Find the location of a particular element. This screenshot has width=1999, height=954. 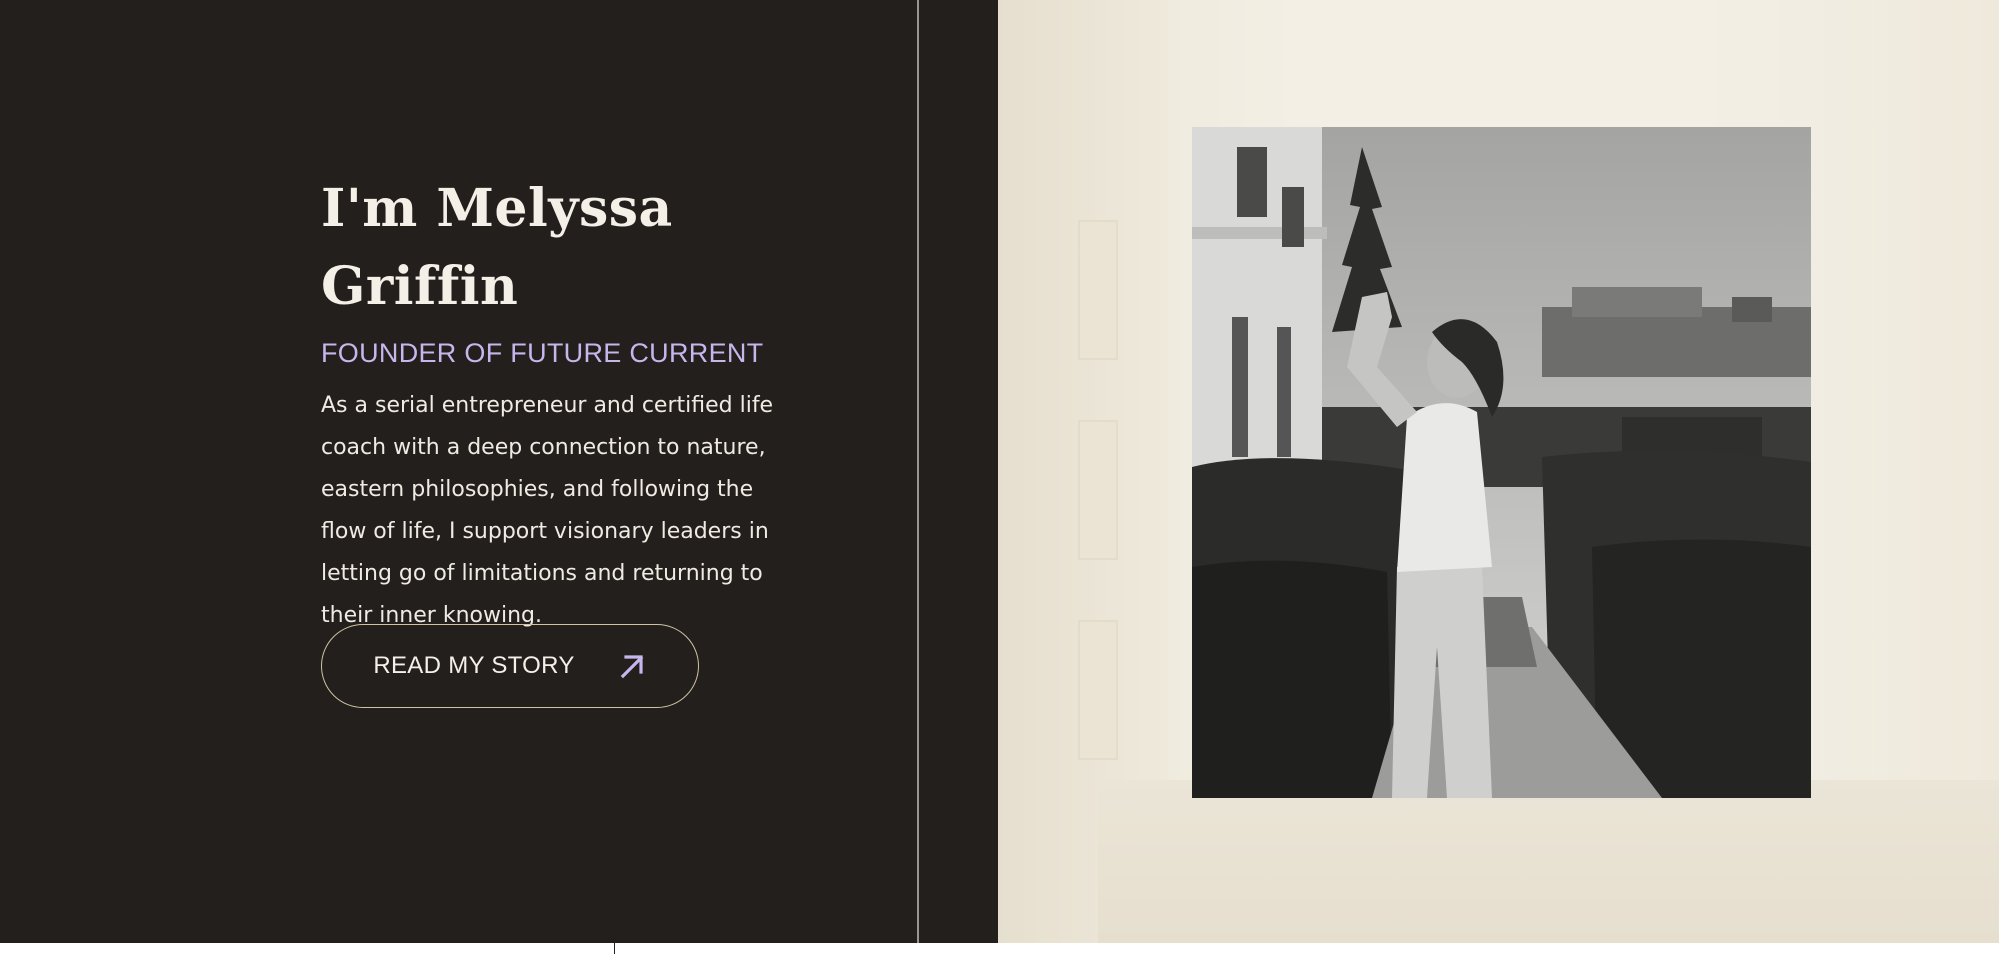

read-my-story-label: READ MY STORY is located at coordinates (474, 665).